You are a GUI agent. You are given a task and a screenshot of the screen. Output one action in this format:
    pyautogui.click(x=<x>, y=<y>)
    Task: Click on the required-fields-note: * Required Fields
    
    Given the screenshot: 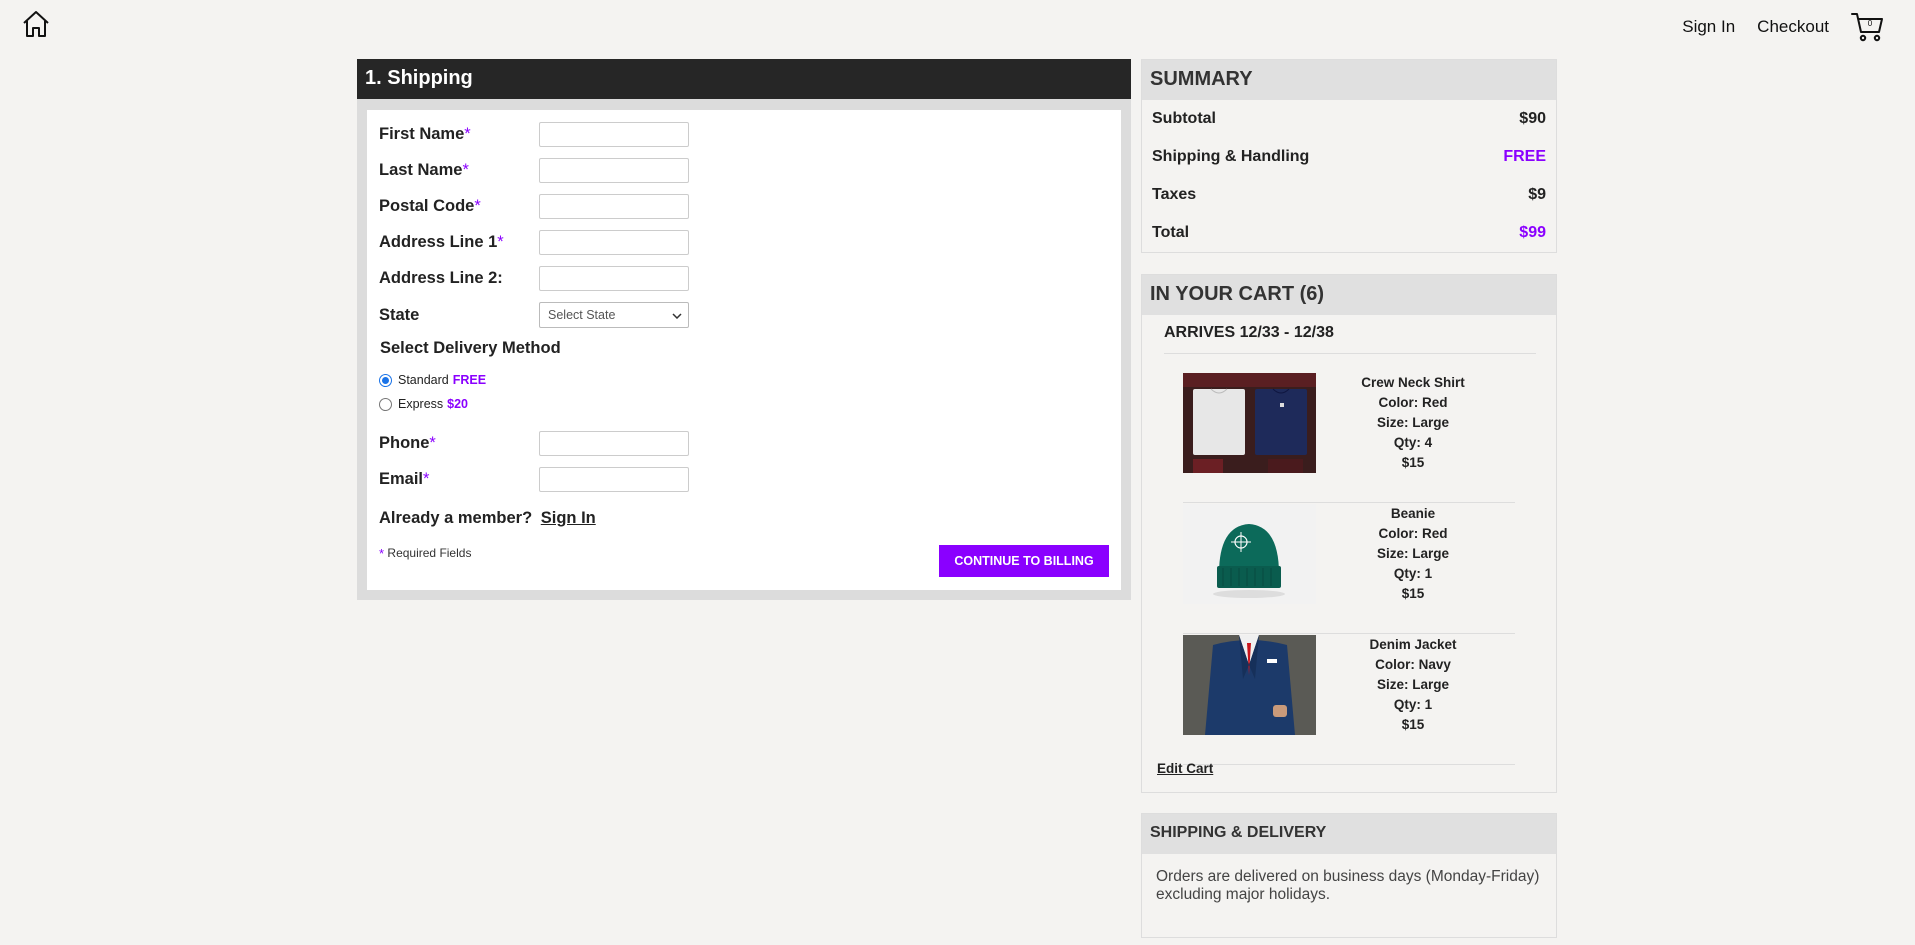 What is the action you would take?
    pyautogui.click(x=425, y=553)
    